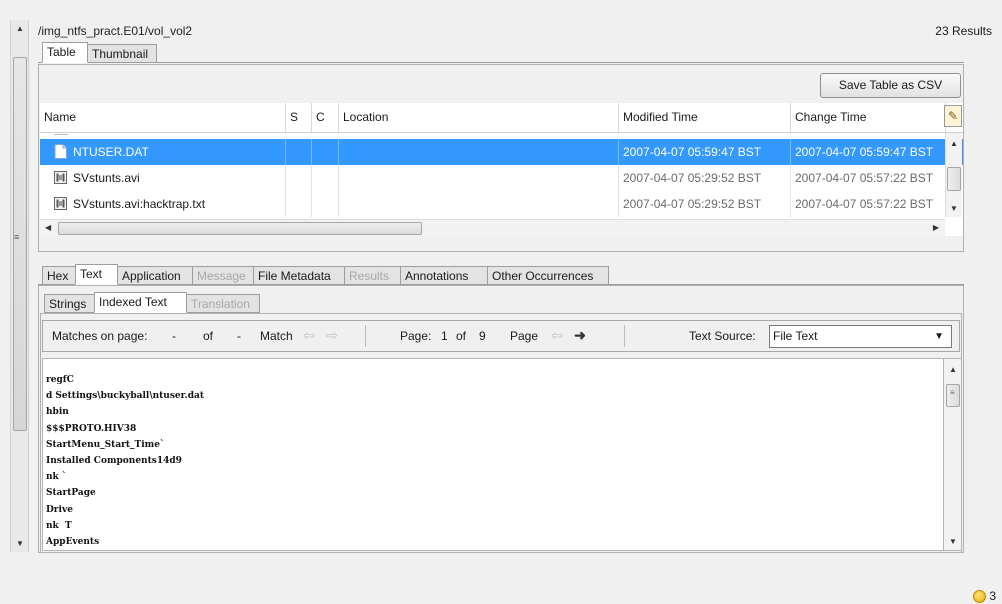 The image size is (1002, 604). I want to click on cell-modified-time: 2007-04-07 05:59:47 BST, so click(705, 152).